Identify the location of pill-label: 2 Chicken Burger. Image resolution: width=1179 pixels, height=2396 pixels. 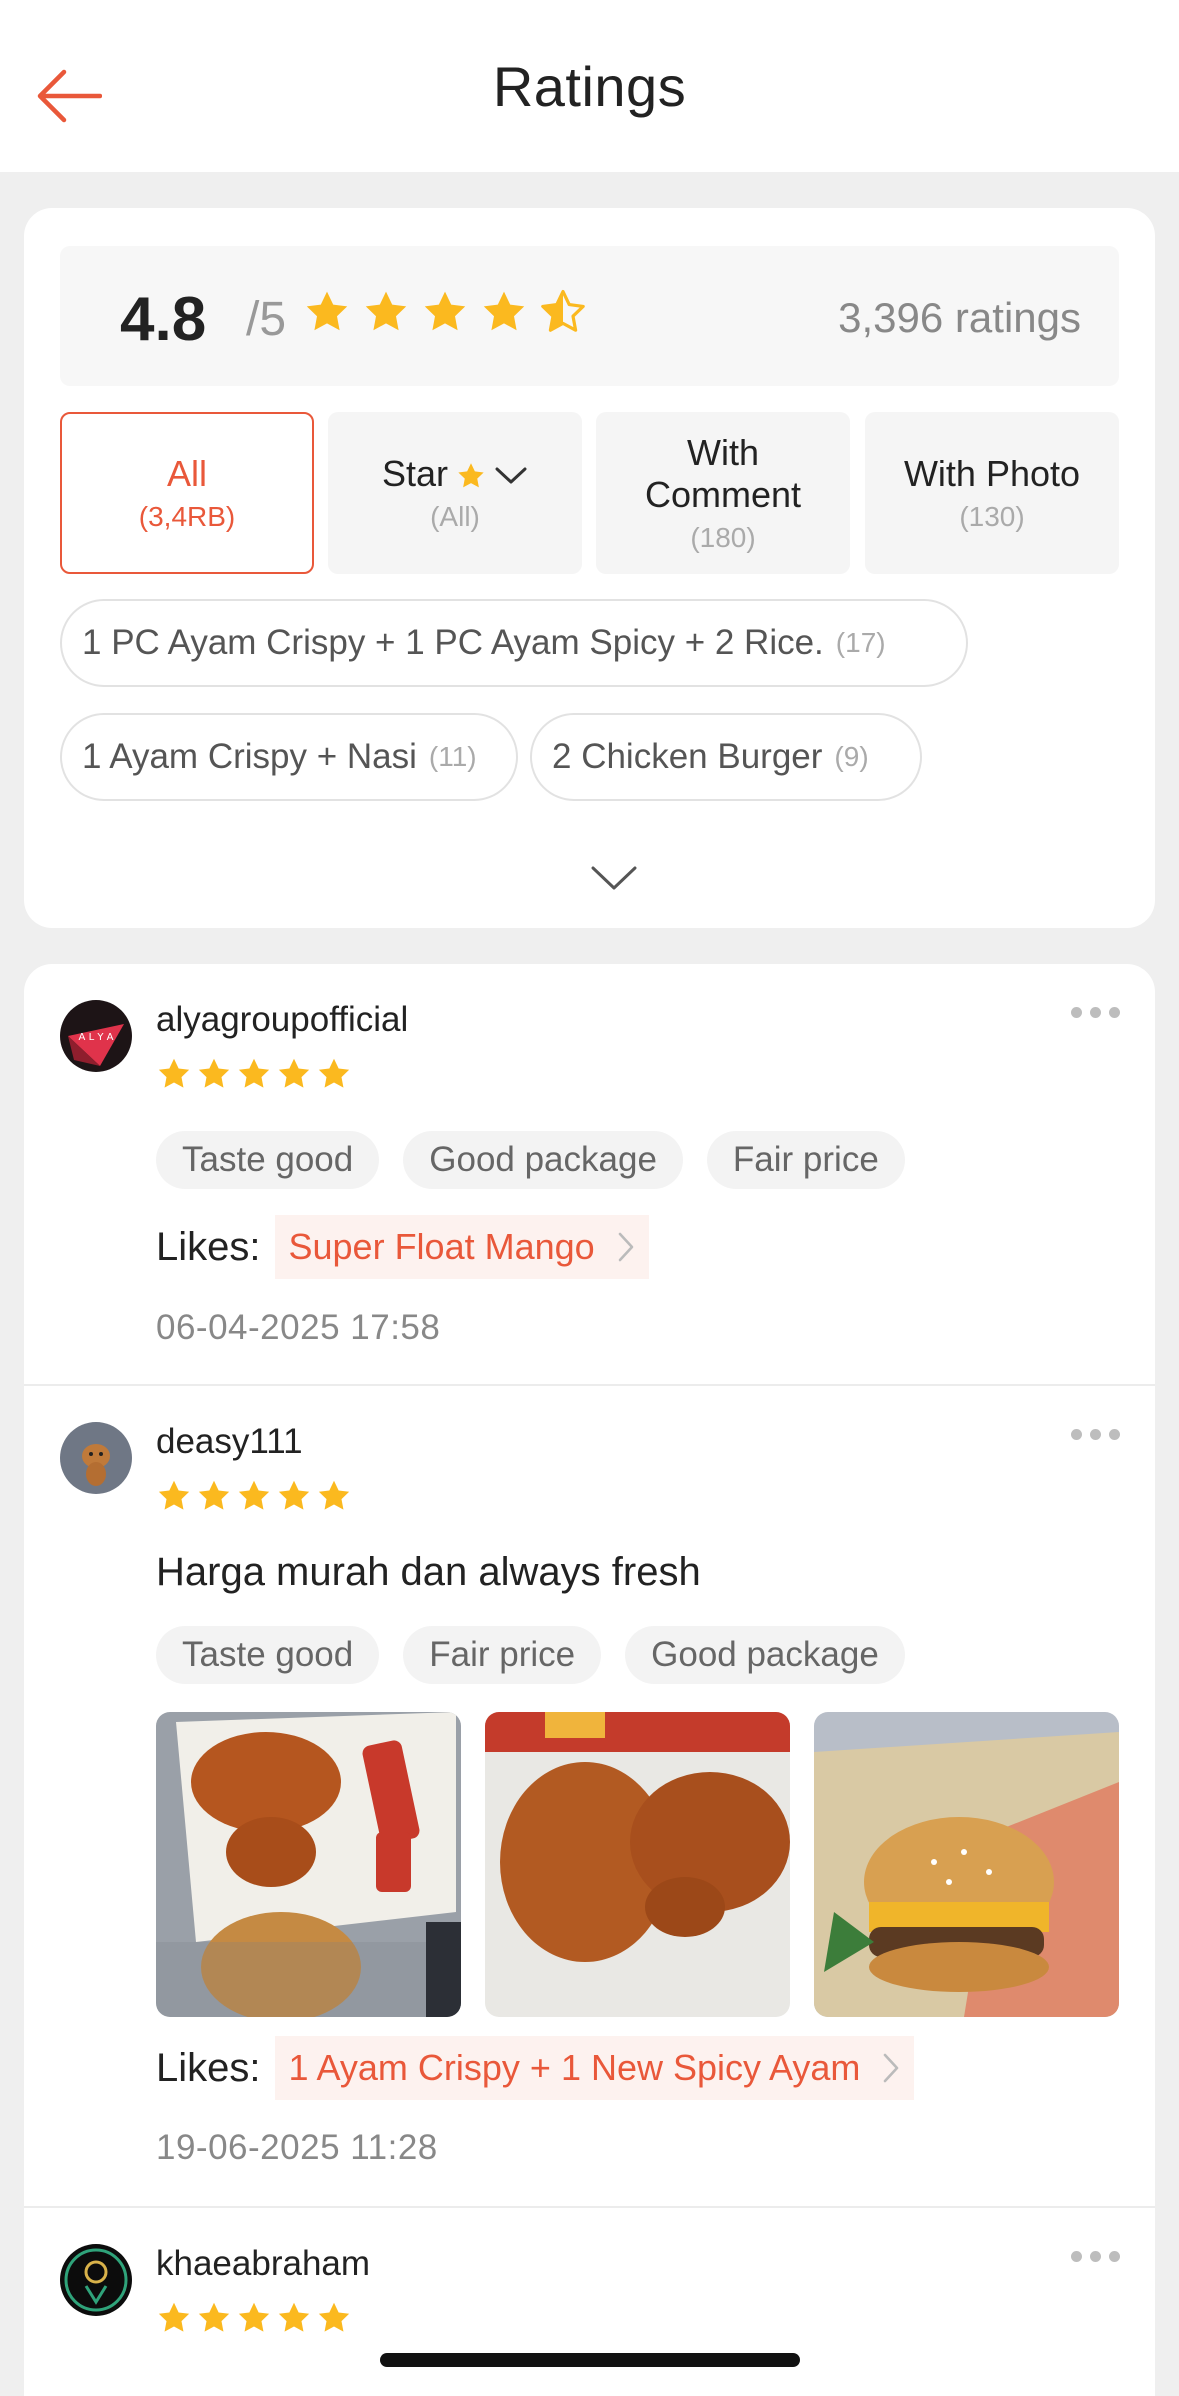
(687, 756).